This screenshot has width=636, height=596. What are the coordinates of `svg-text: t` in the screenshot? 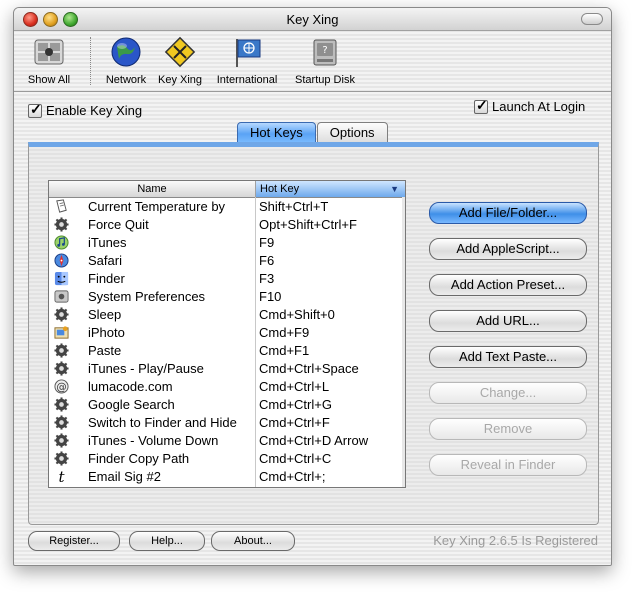 It's located at (61, 476).